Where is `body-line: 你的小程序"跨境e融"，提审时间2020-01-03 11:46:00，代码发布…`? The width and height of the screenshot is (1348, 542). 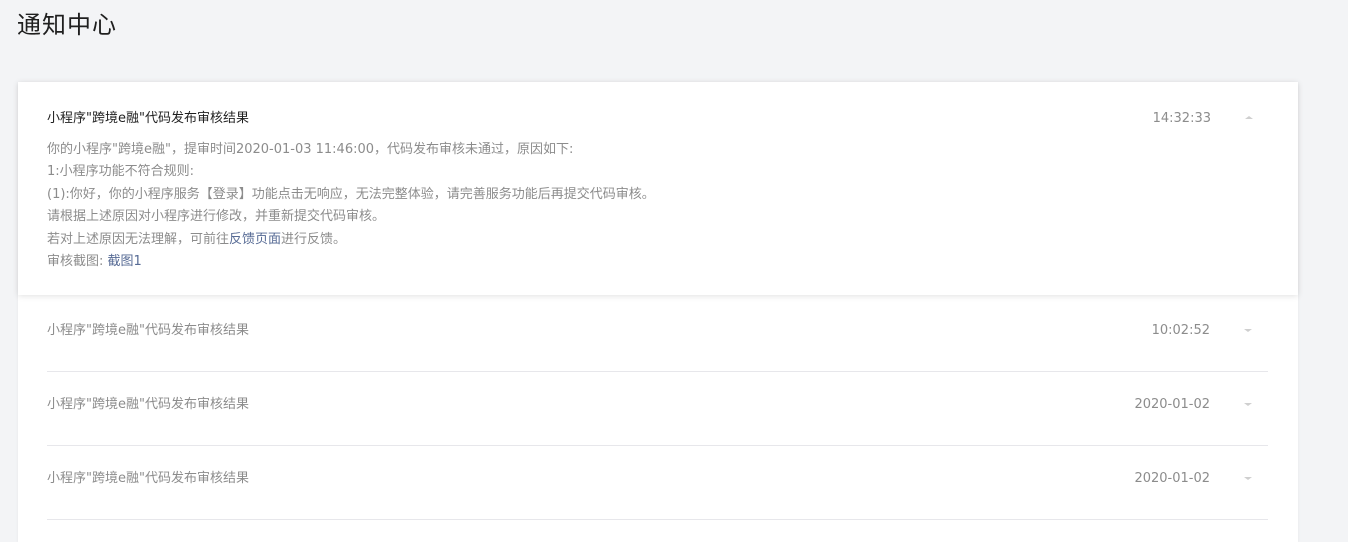
body-line: 你的小程序"跨境e融"，提审时间2020-01-03 11:46:00，代码发布… is located at coordinates (310, 149).